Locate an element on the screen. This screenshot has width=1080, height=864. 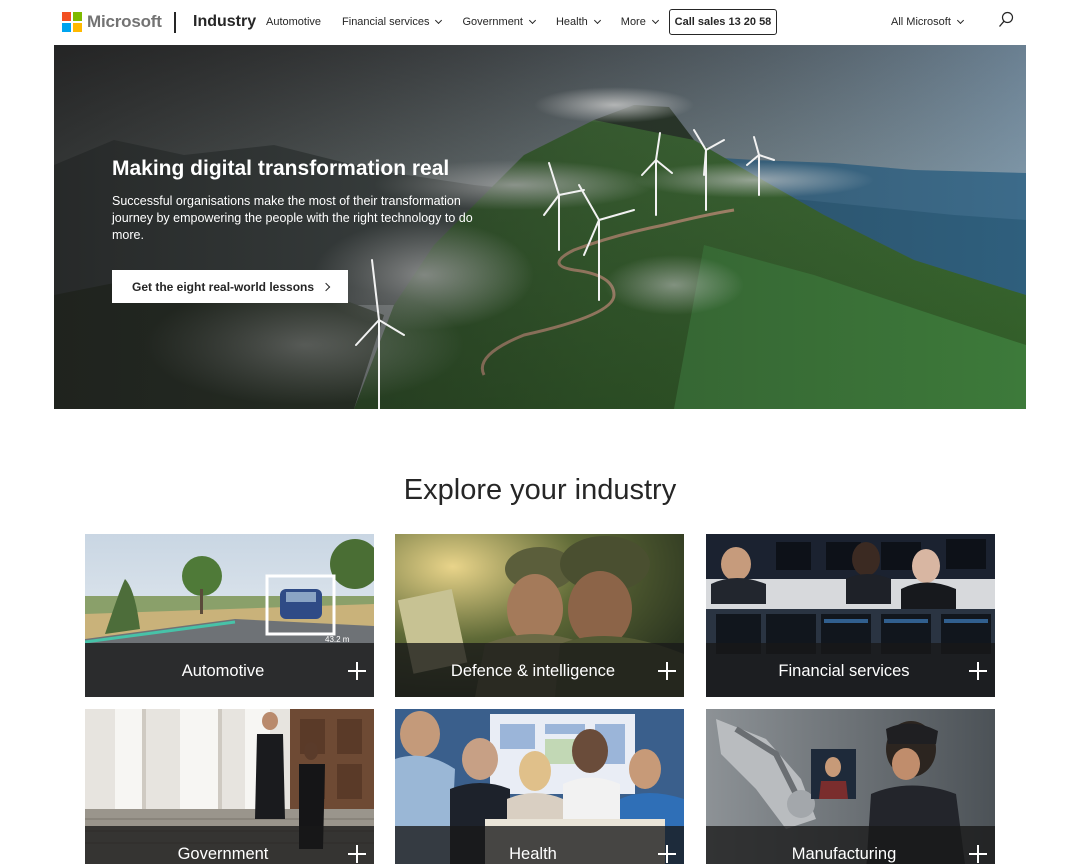
nav-item-automotive: Automotive is located at coordinates (293, 22).